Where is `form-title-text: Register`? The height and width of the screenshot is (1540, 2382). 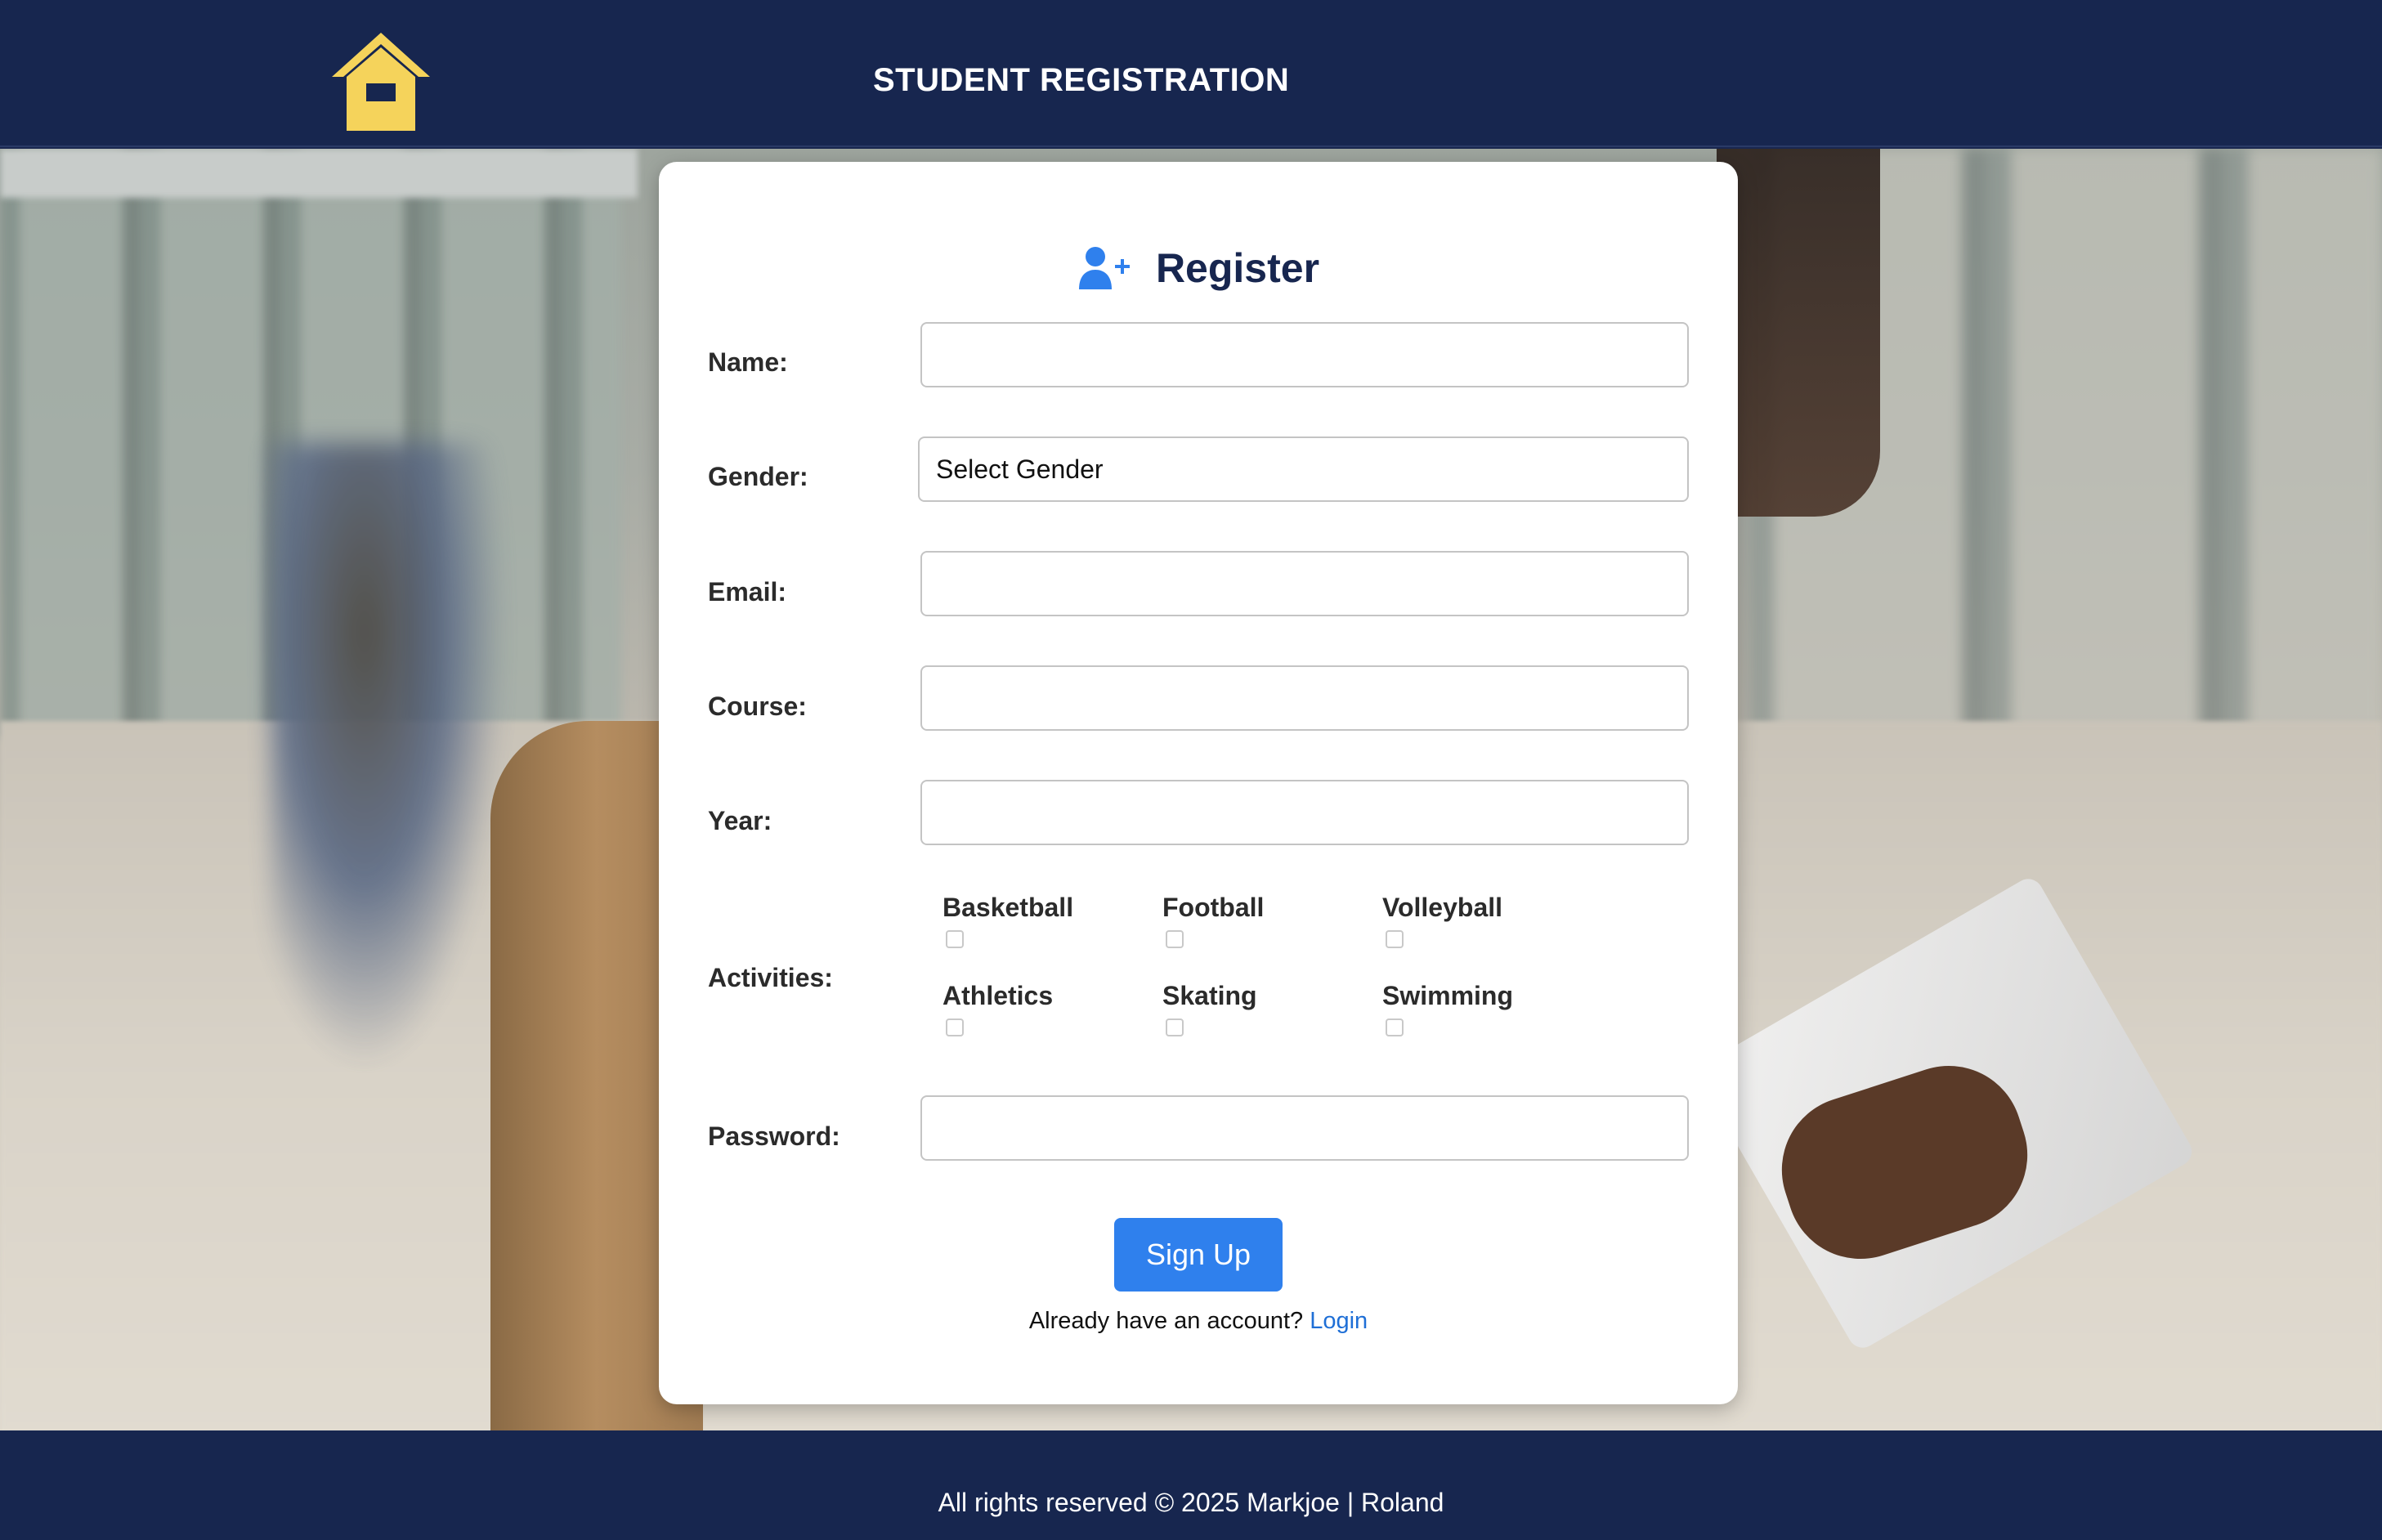 form-title-text: Register is located at coordinates (1237, 268).